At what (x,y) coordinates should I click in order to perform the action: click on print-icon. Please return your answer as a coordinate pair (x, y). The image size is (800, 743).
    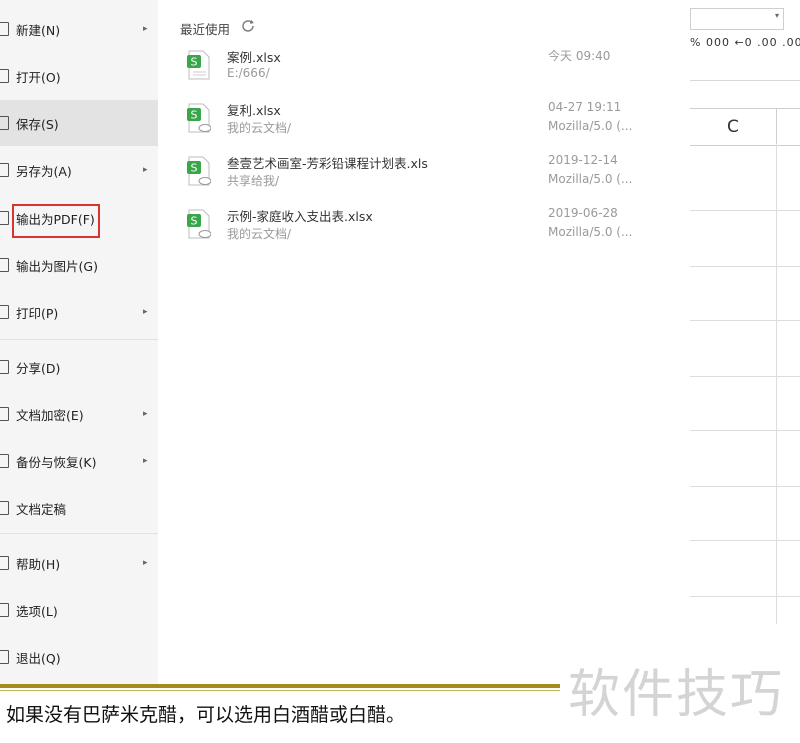
    Looking at the image, I should click on (4, 312).